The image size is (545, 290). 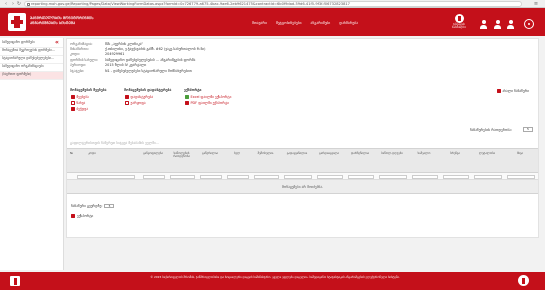 What do you see at coordinates (193, 90) in the screenshot?
I see `export-group-title: ექსპორტი` at bounding box center [193, 90].